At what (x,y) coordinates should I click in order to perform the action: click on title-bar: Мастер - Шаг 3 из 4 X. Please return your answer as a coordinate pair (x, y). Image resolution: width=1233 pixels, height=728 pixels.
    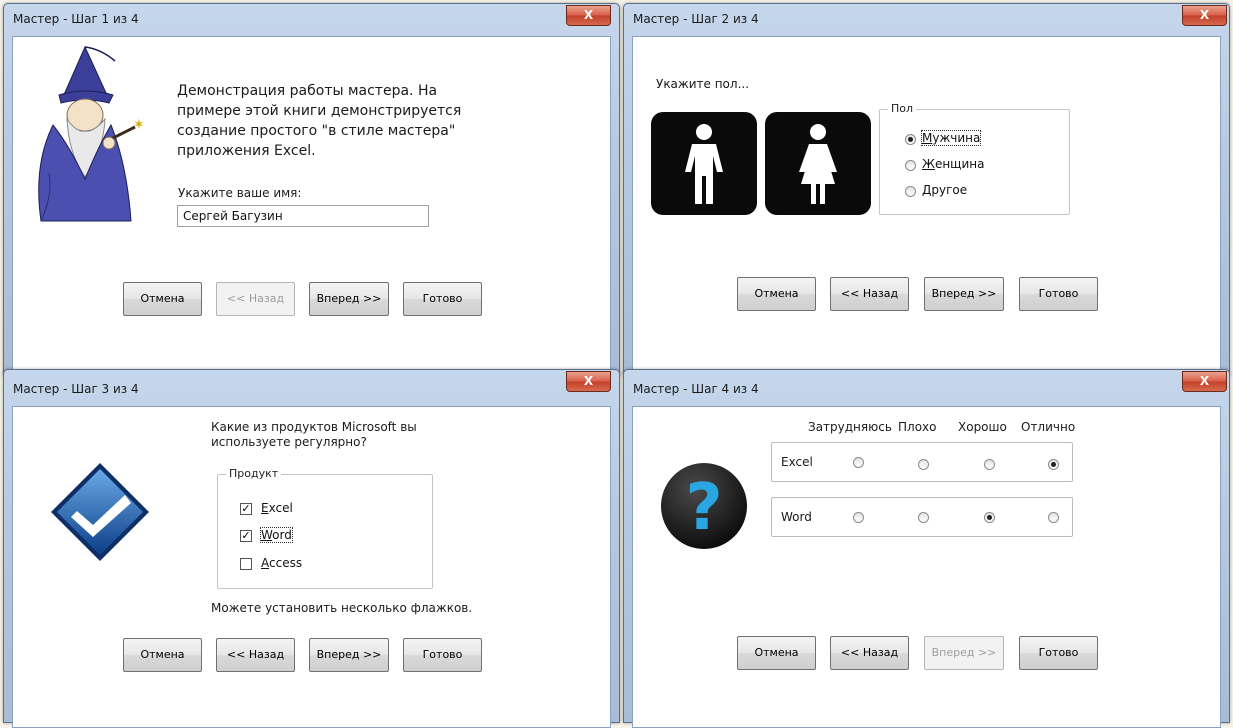
    Looking at the image, I should click on (311, 386).